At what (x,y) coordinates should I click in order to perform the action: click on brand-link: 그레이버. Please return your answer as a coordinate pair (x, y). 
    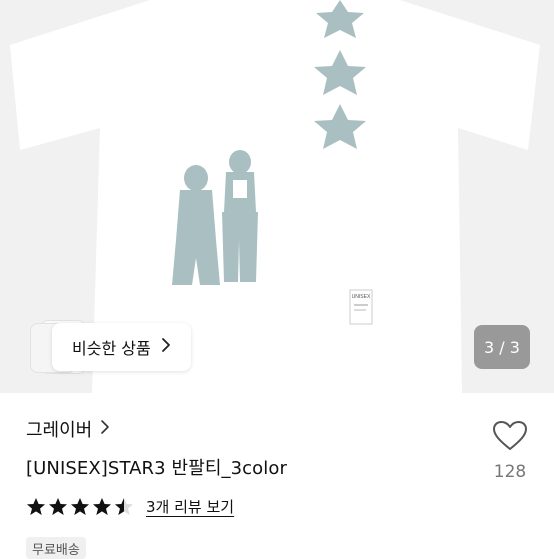
    Looking at the image, I should click on (68, 429).